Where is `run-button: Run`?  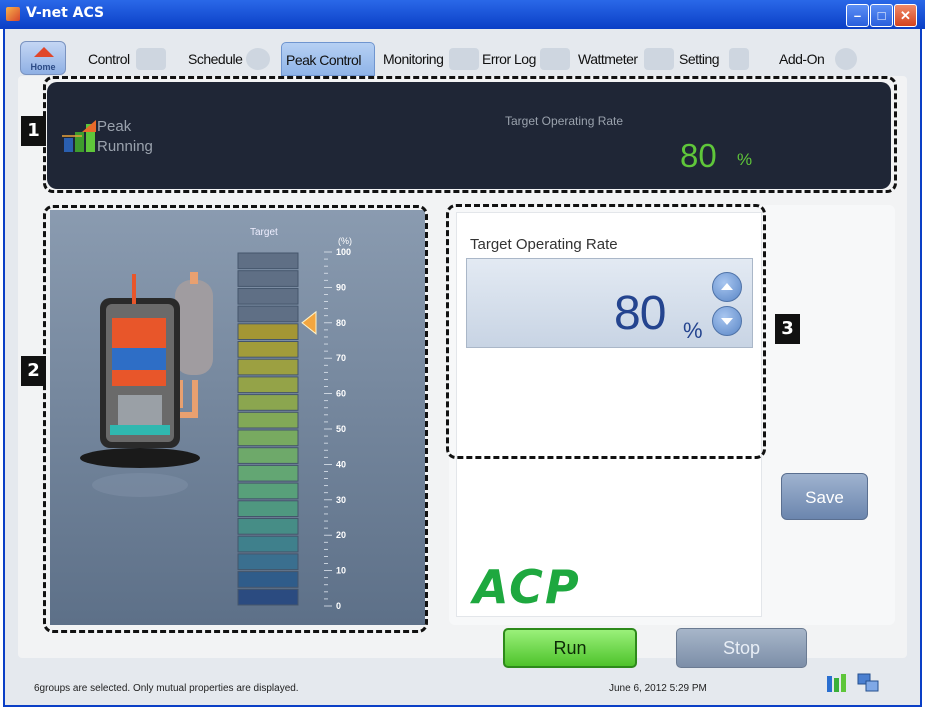
run-button: Run is located at coordinates (570, 648).